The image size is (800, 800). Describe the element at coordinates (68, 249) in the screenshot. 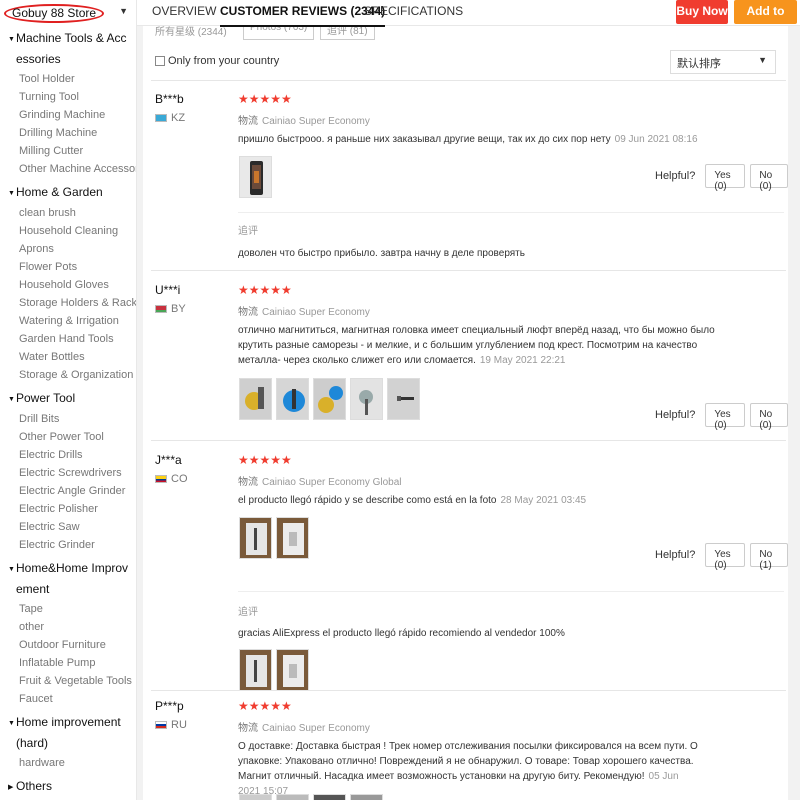

I see `sidebar-item: Aprons` at that location.